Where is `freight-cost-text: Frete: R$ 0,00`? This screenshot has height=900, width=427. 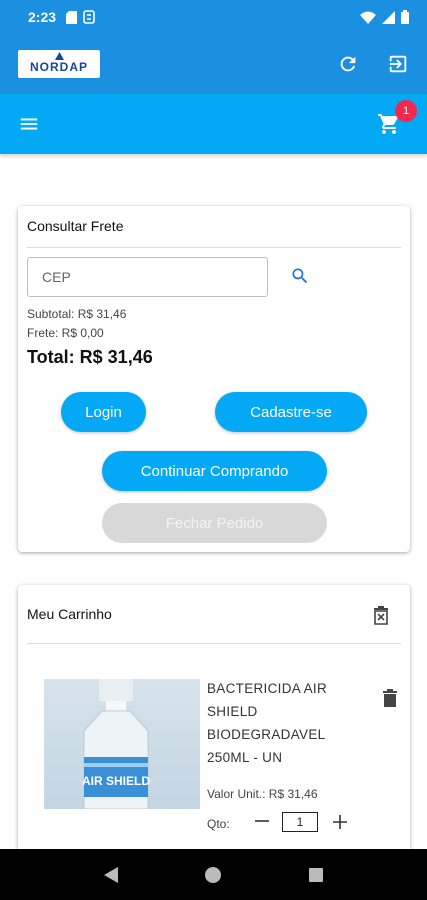 freight-cost-text: Frete: R$ 0,00 is located at coordinates (65, 333).